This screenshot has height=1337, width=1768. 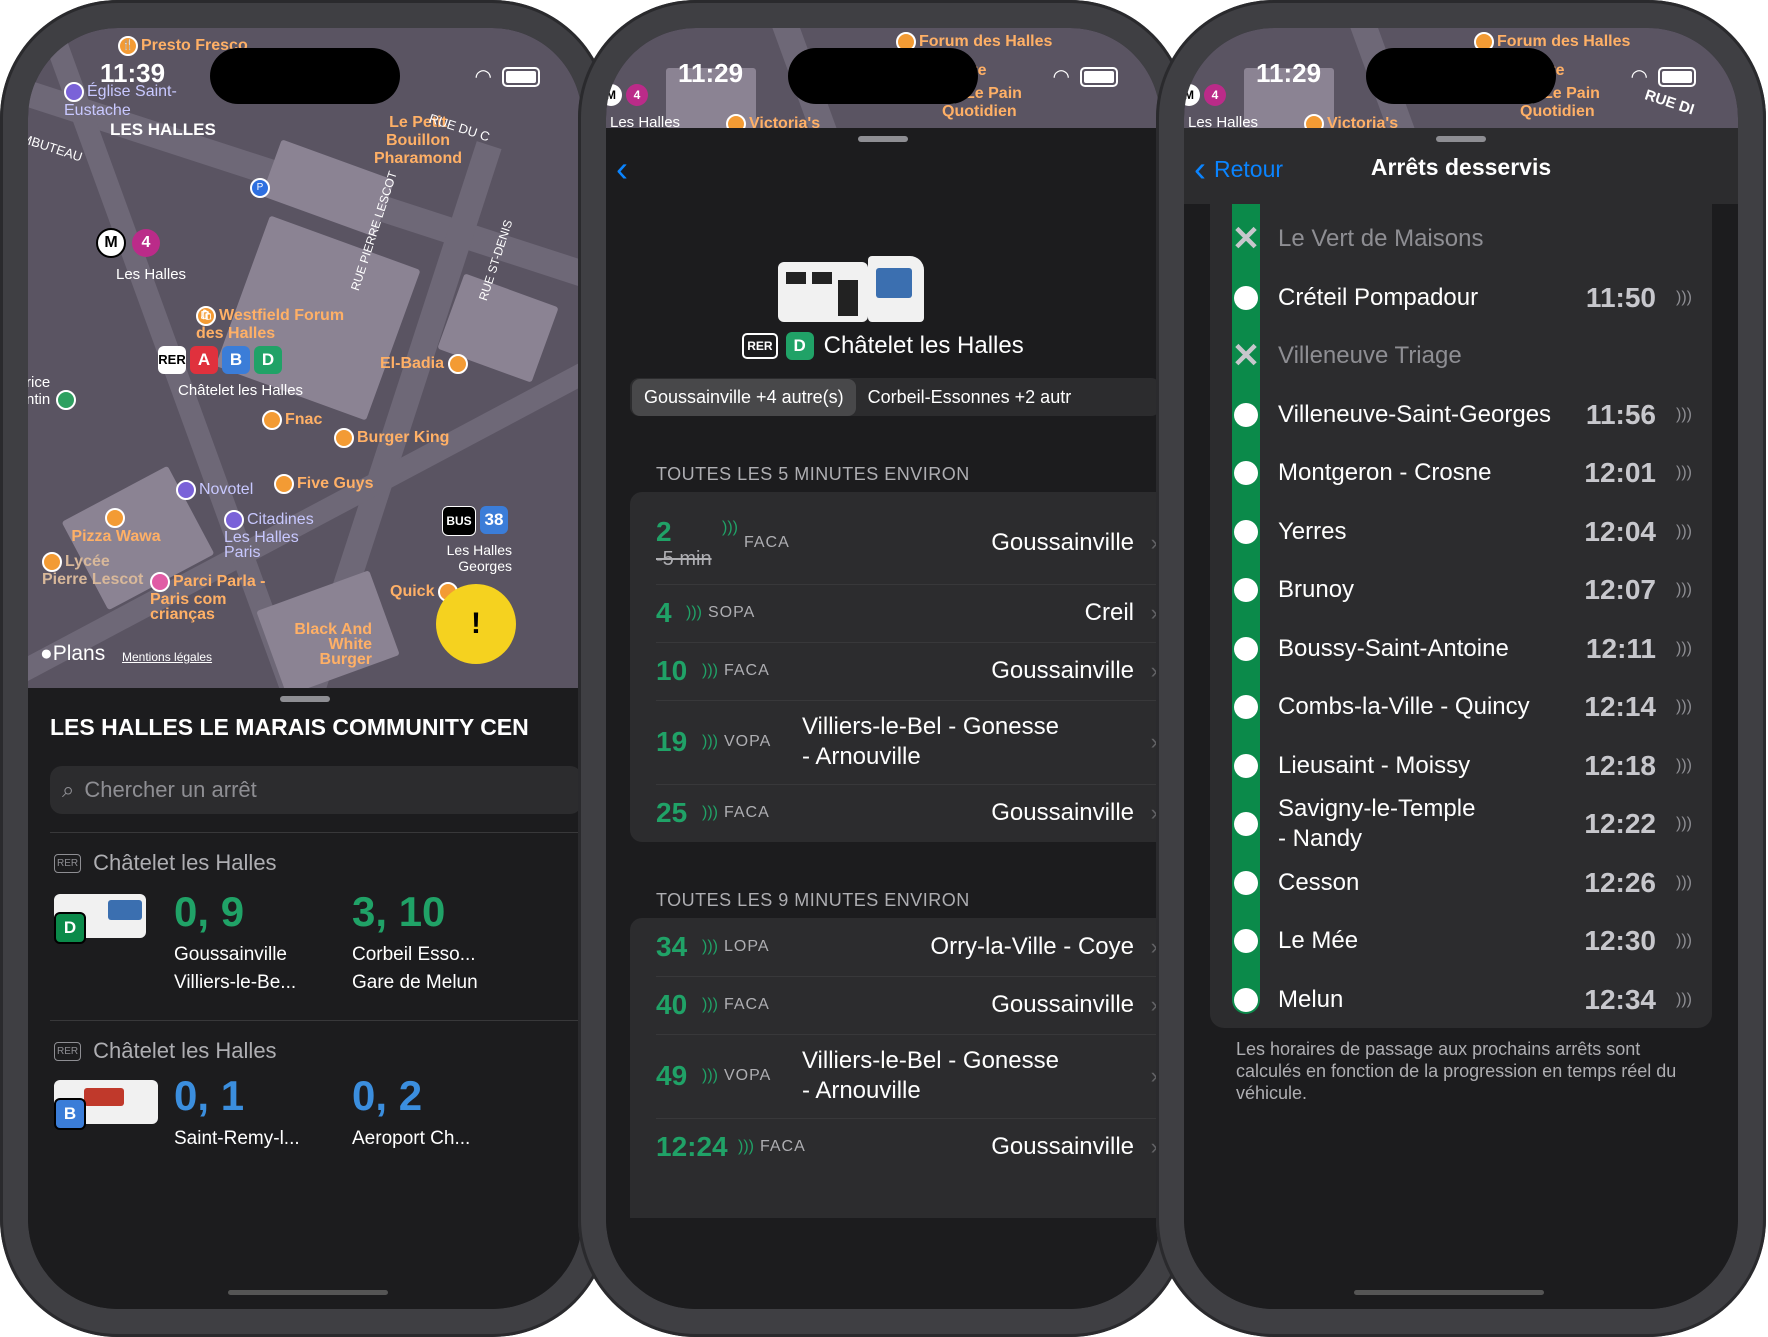 I want to click on stop-name: Yerres, so click(x=1312, y=531).